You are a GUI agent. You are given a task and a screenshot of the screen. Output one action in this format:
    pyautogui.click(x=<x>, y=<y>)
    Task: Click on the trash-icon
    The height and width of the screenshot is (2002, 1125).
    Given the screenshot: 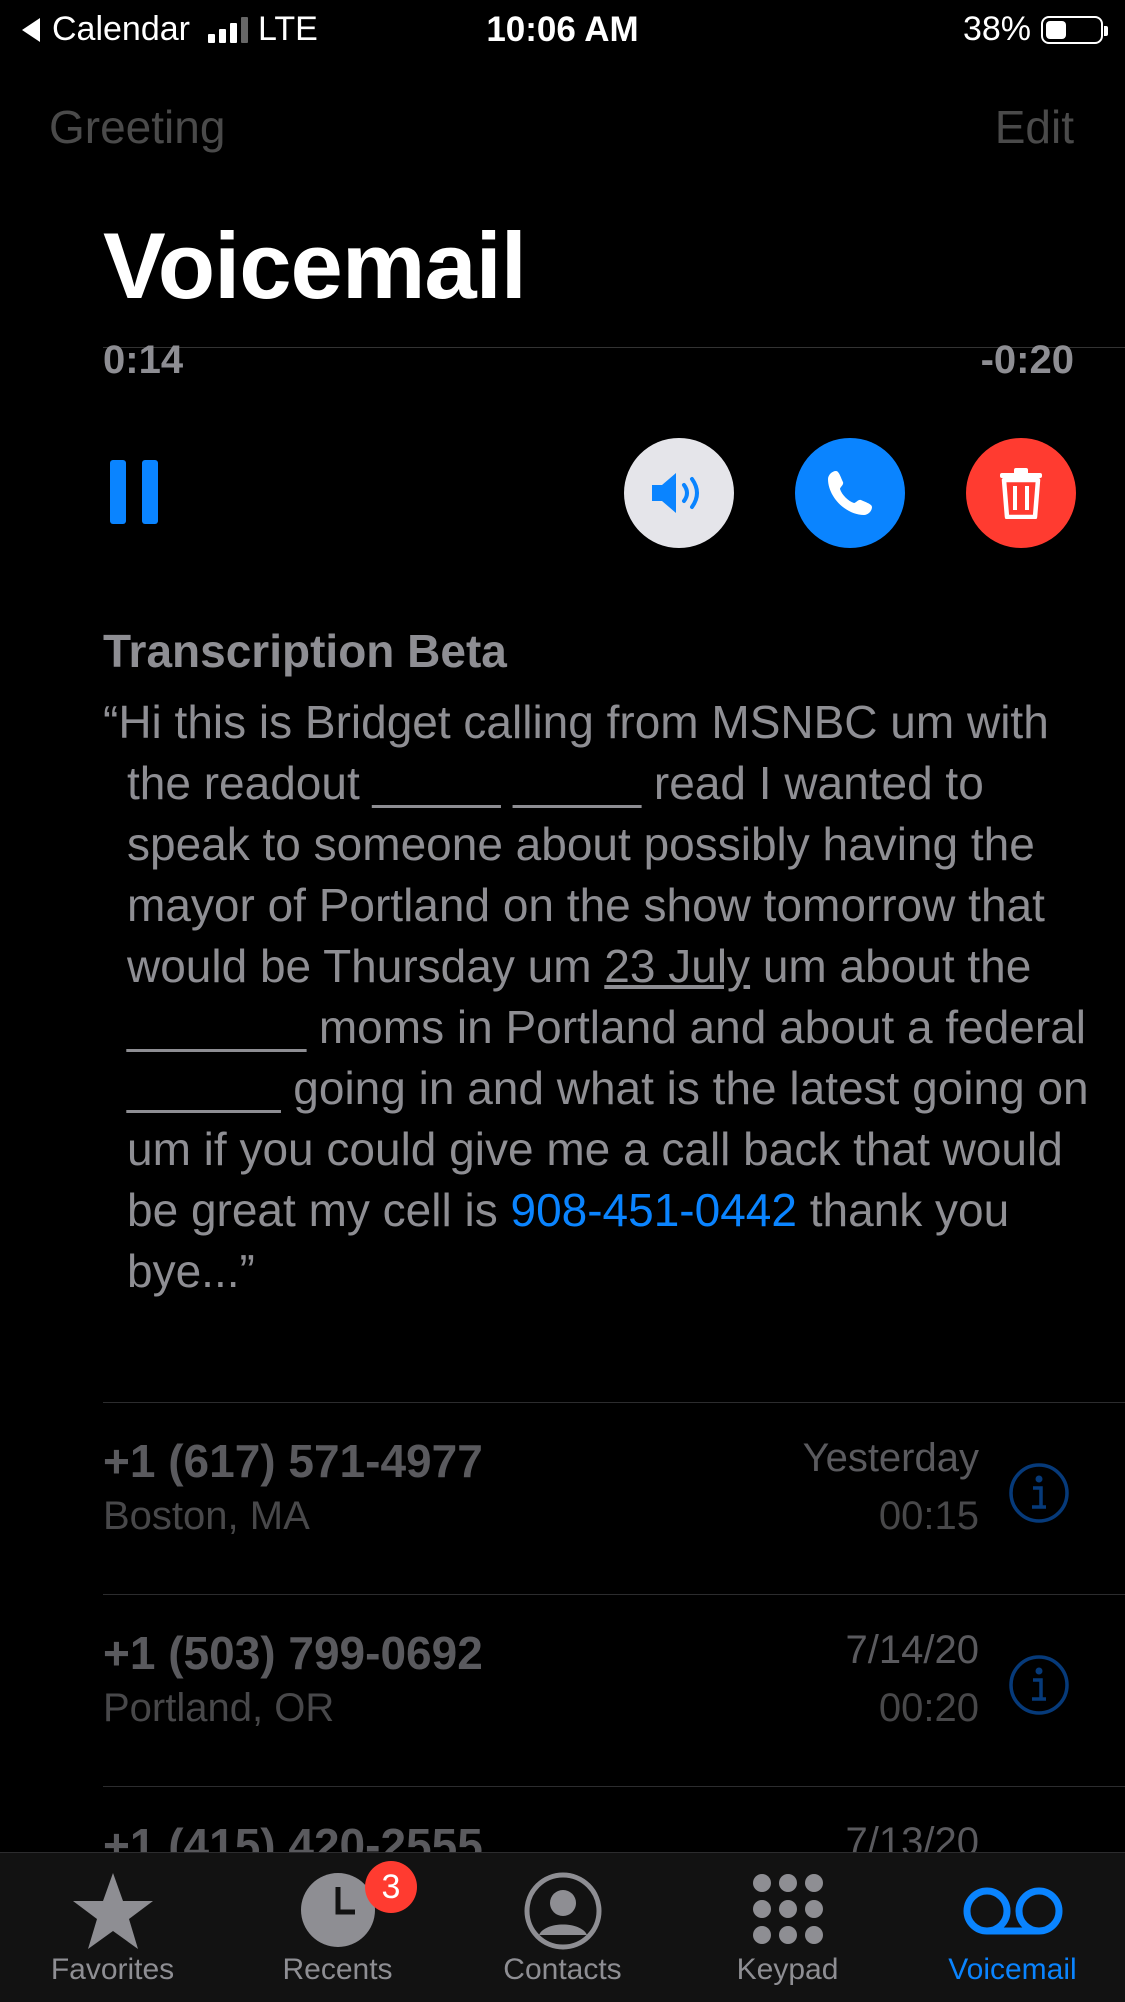 What is the action you would take?
    pyautogui.click(x=1021, y=493)
    